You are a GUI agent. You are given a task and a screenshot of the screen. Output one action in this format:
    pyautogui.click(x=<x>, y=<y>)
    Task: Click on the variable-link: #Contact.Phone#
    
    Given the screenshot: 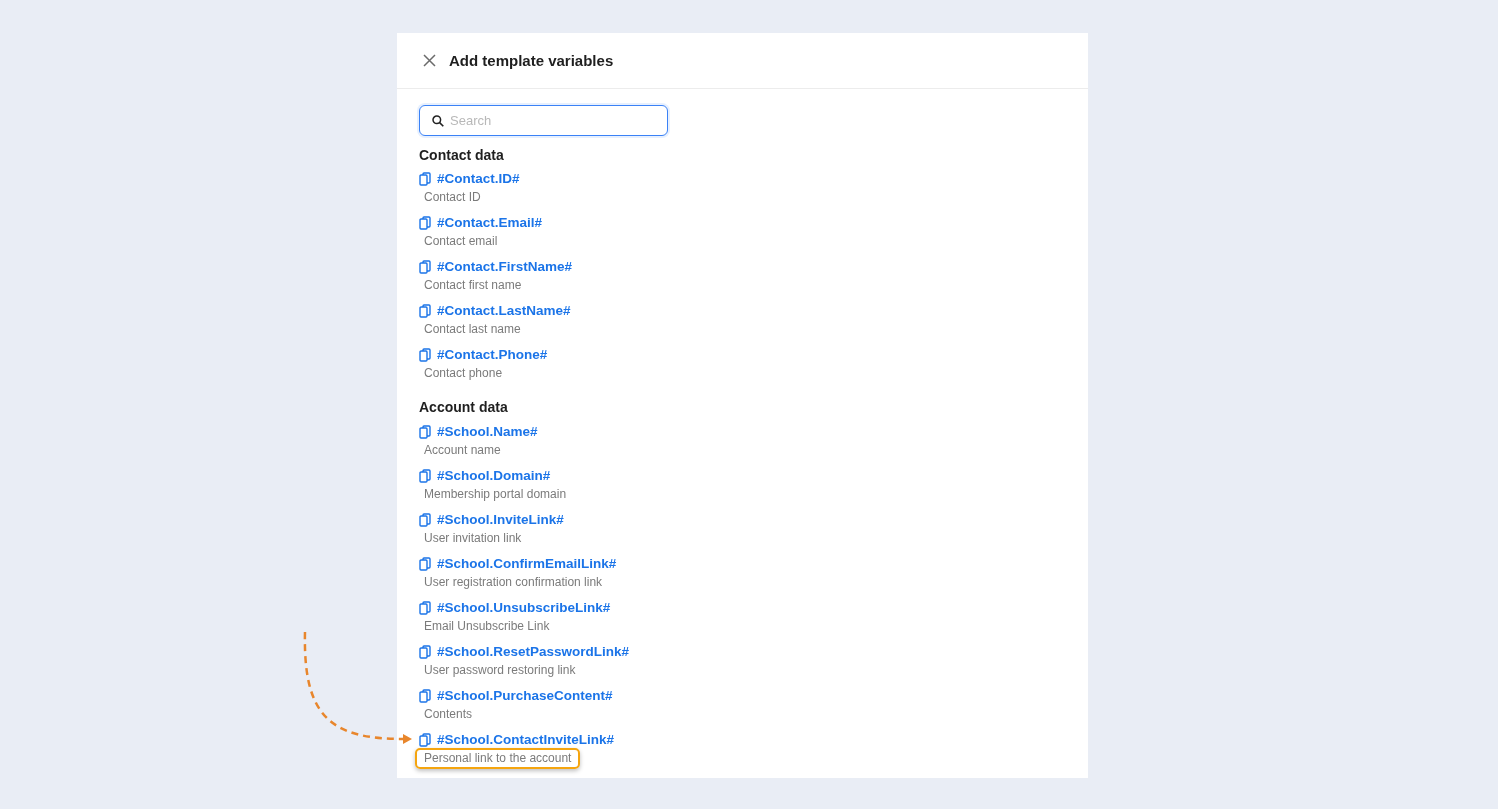 What is the action you would take?
    pyautogui.click(x=483, y=355)
    